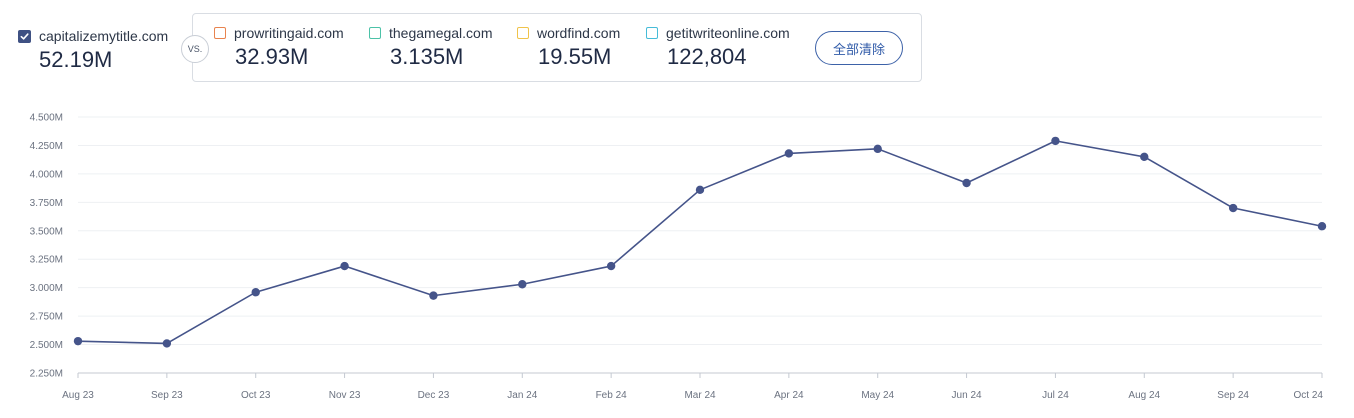 This screenshot has width=1354, height=418. Describe the element at coordinates (46, 374) in the screenshot. I see `y-tick-label: 2.250M` at that location.